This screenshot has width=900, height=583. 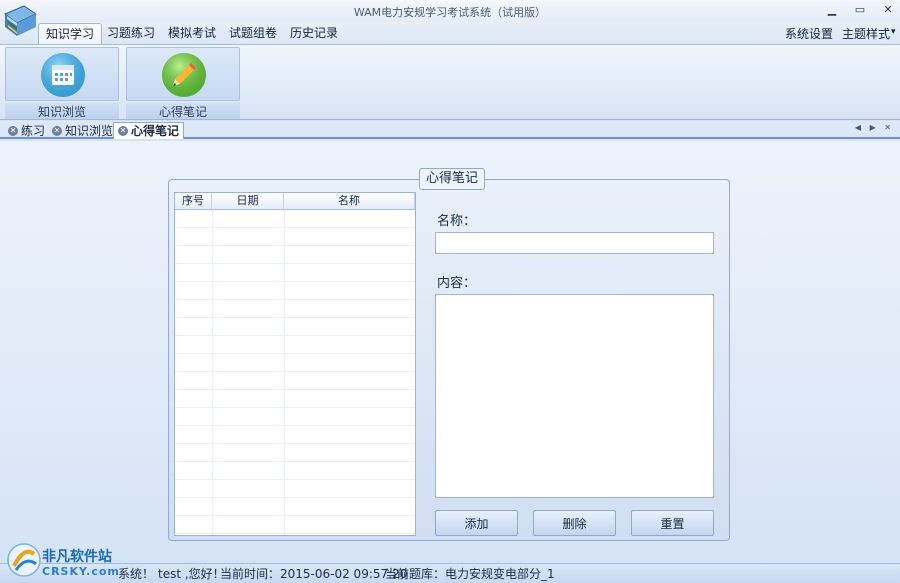 What do you see at coordinates (193, 201) in the screenshot?
I see `column-header-index: 序号` at bounding box center [193, 201].